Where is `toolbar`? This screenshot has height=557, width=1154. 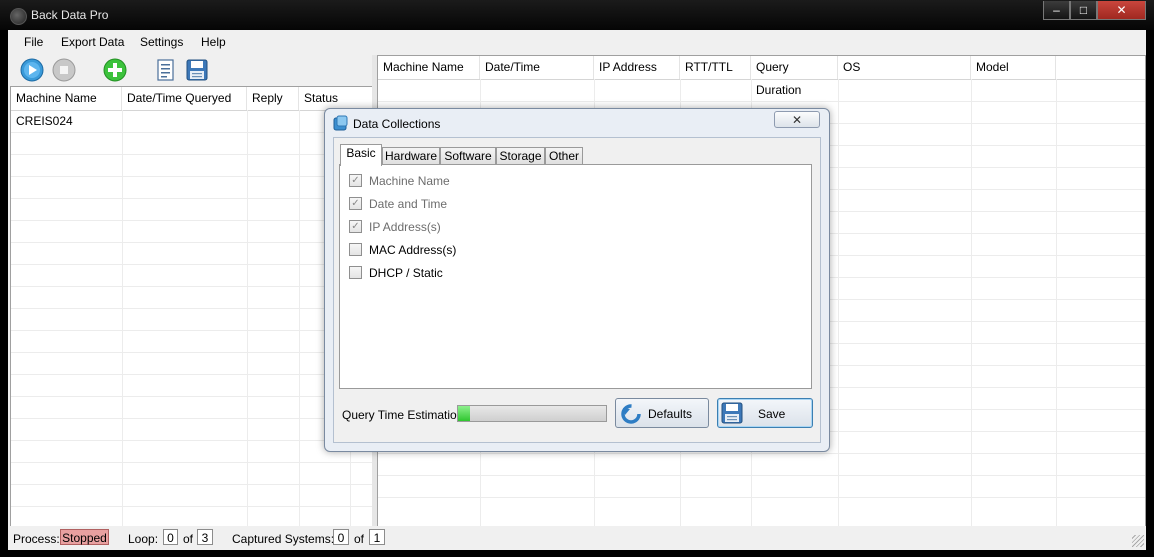 toolbar is located at coordinates (190, 70).